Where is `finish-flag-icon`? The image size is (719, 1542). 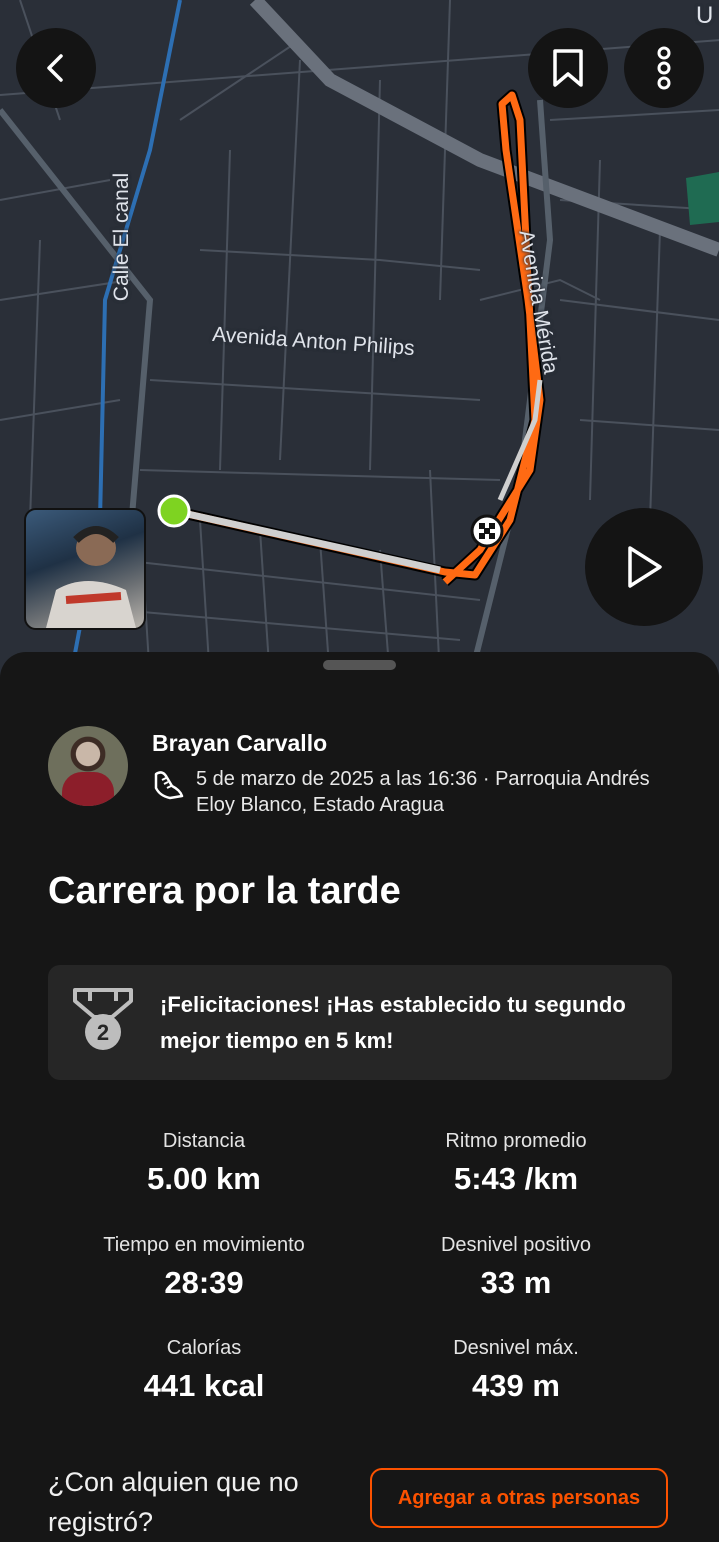 finish-flag-icon is located at coordinates (487, 531).